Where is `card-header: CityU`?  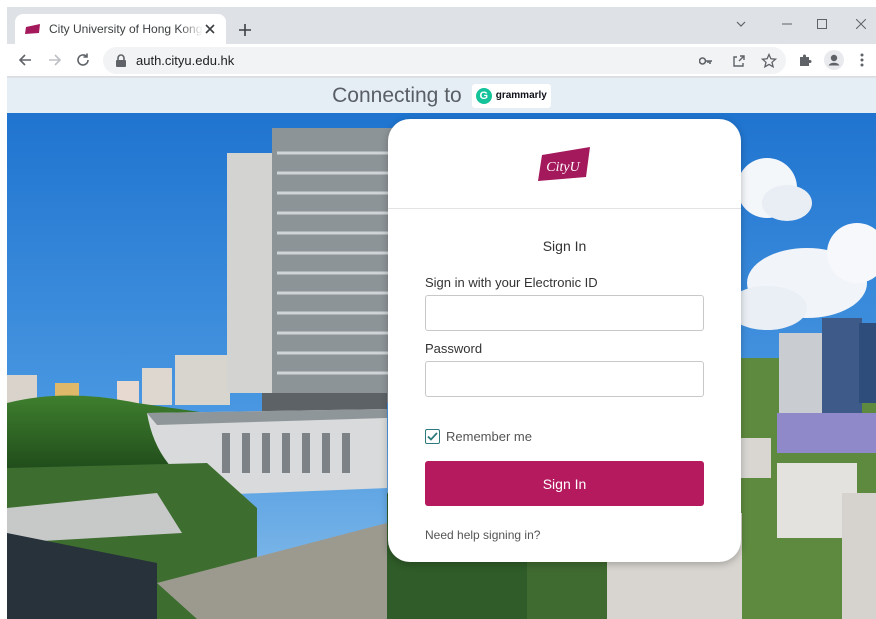
card-header: CityU is located at coordinates (564, 164).